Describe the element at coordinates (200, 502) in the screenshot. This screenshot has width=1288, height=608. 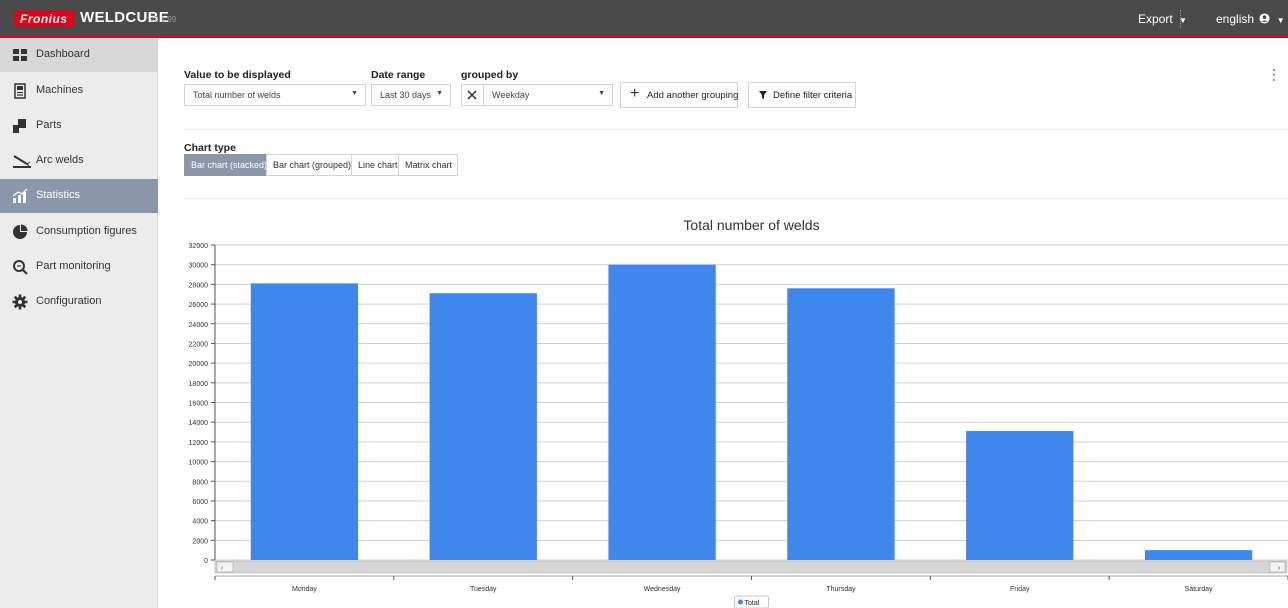
I see `y-tick-label: 6000` at that location.